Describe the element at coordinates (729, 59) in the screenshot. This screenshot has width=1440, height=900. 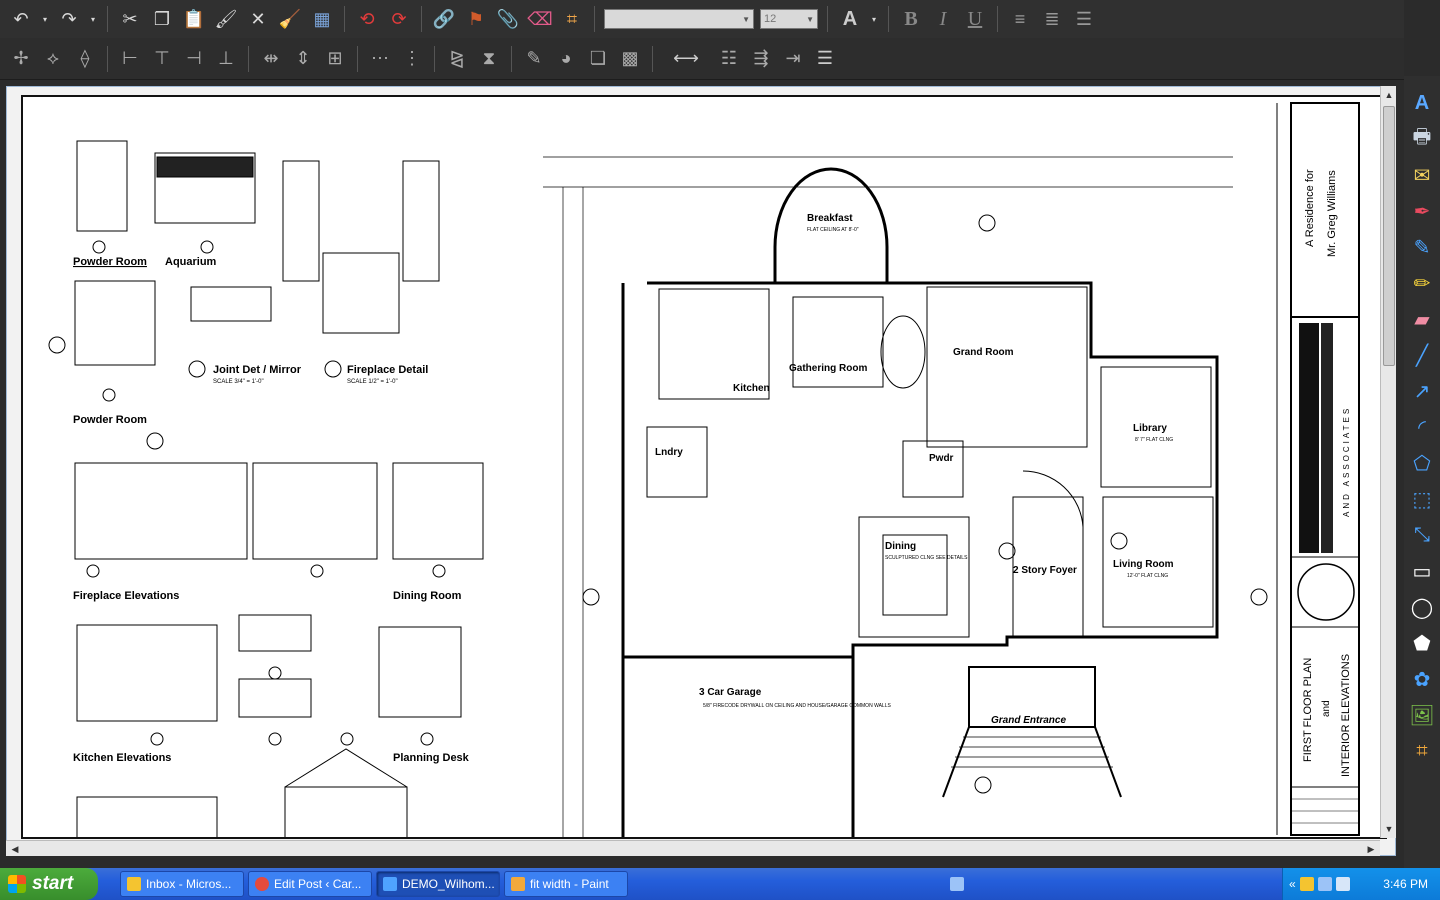
I see `line-spacing-icon: ☷` at that location.